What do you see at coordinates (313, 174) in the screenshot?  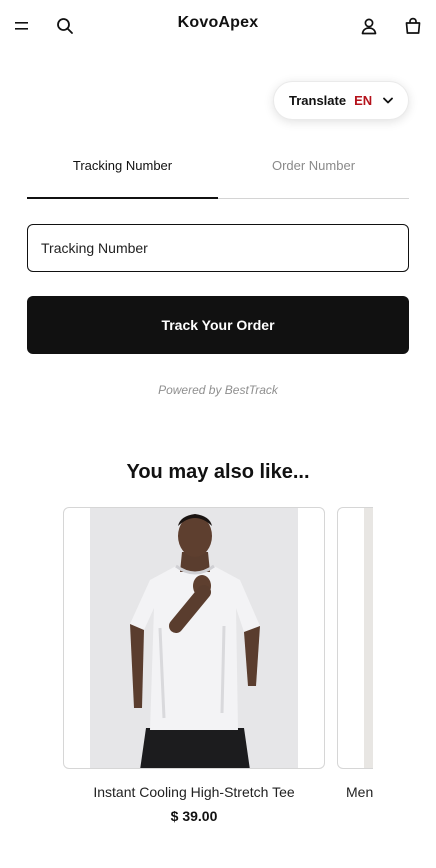 I see `tab-order-number: Order Number` at bounding box center [313, 174].